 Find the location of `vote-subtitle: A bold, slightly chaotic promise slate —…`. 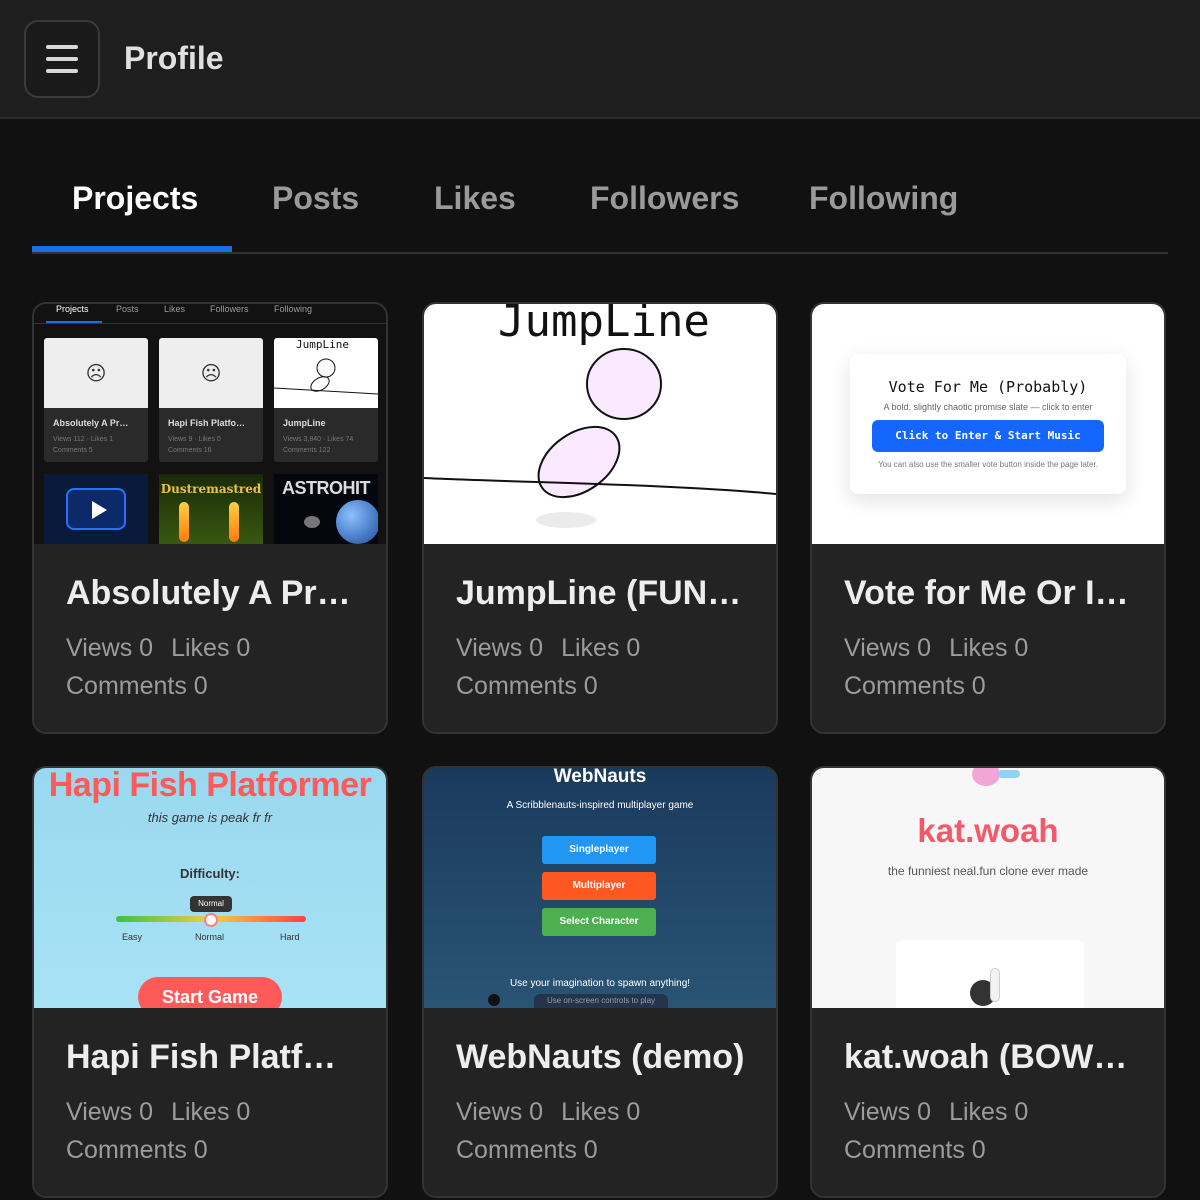

vote-subtitle: A bold, slightly chaotic promise slate —… is located at coordinates (988, 407).